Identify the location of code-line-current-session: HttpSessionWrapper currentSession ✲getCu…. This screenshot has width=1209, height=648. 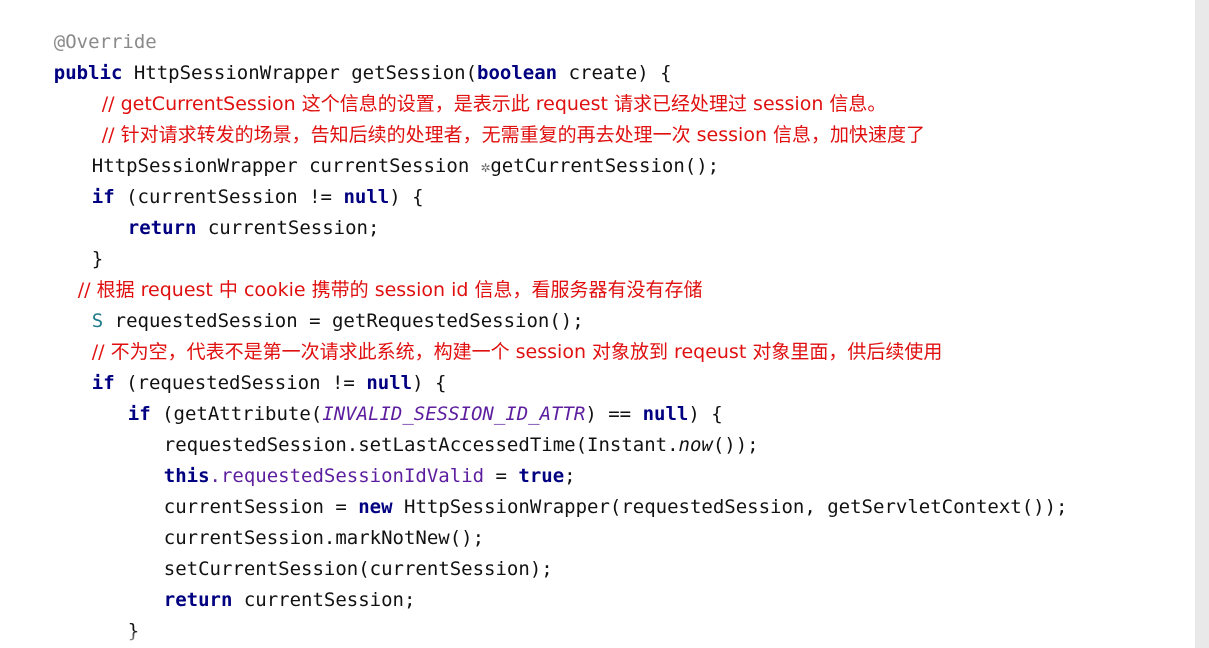
(382, 148).